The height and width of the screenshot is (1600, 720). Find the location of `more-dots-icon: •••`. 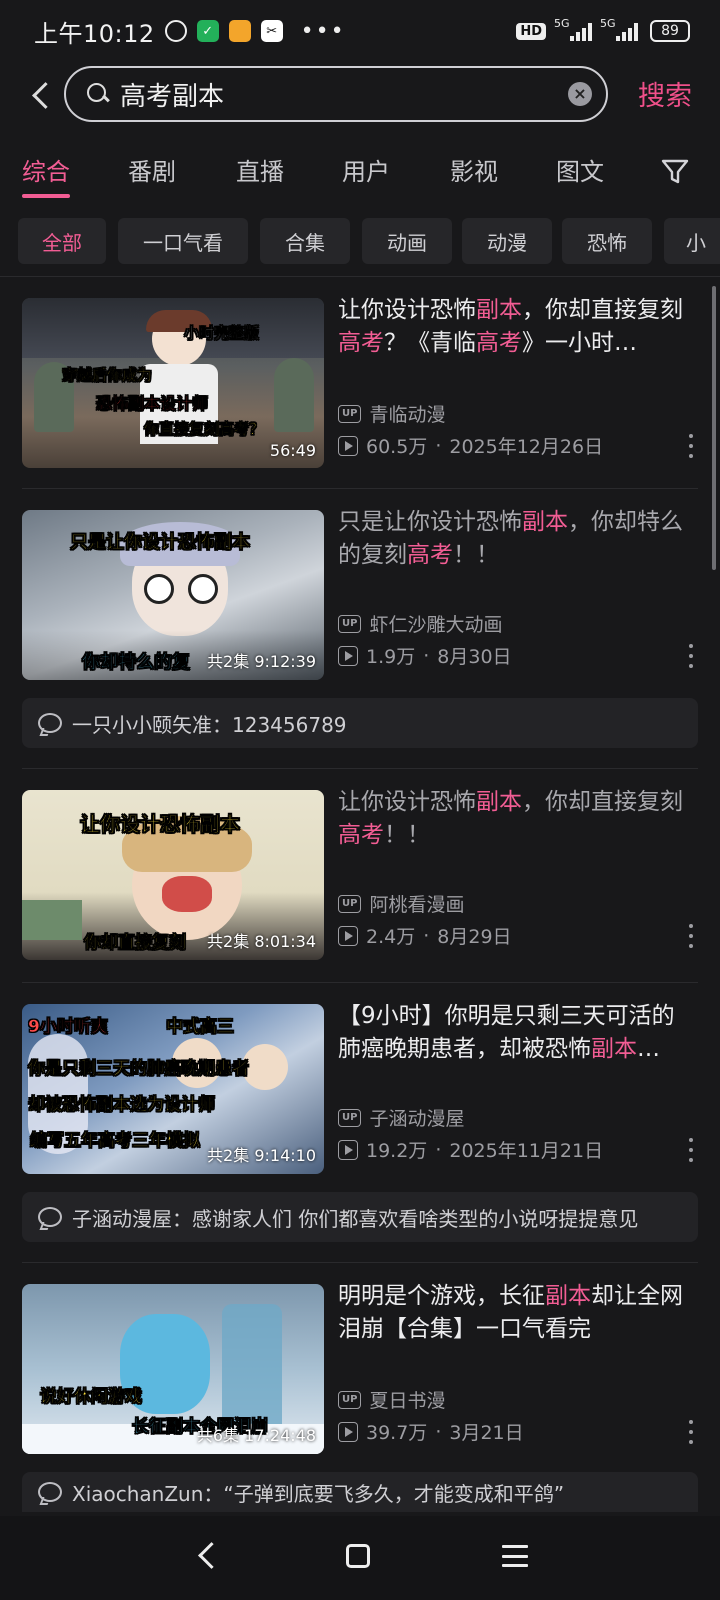

more-dots-icon: ••• is located at coordinates (323, 31).